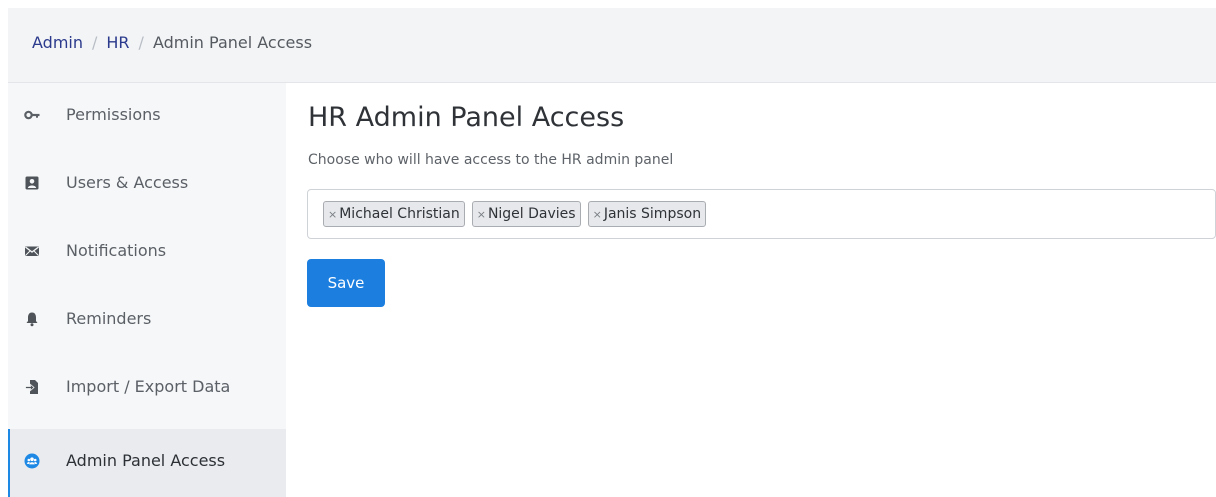  I want to click on tag-label: Michael Christian, so click(399, 214).